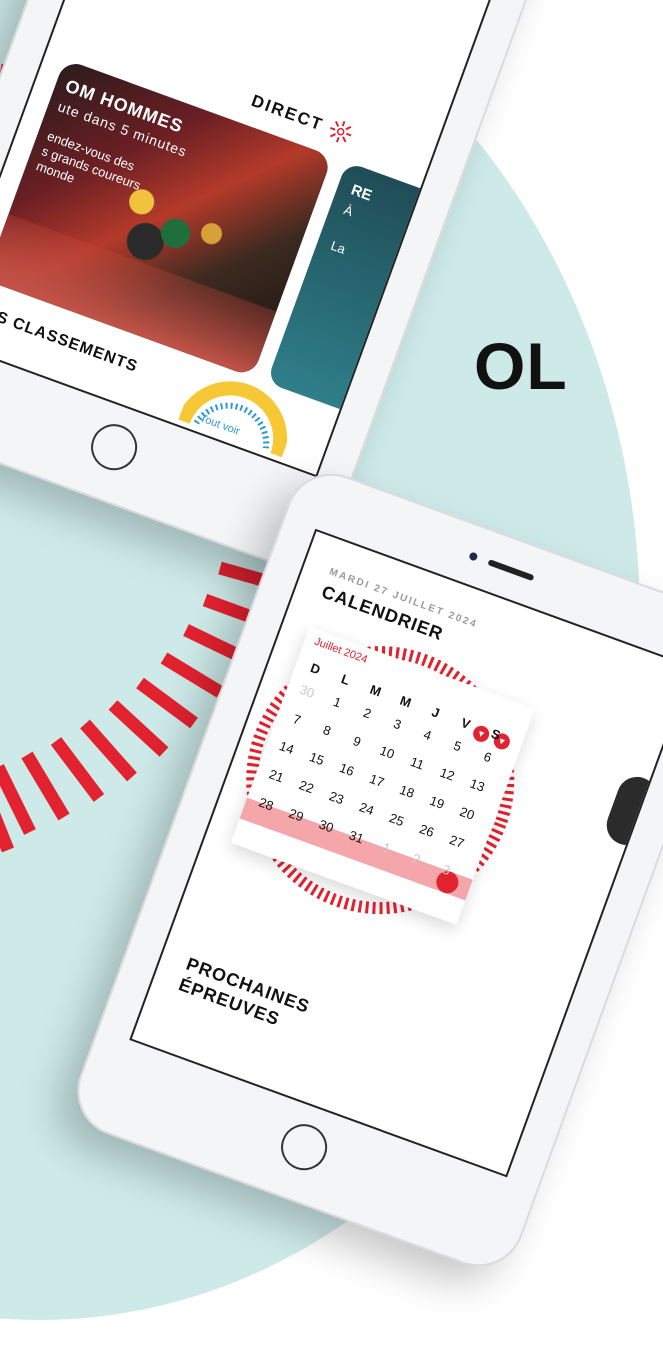 The width and height of the screenshot is (663, 1367). What do you see at coordinates (407, 791) in the screenshot?
I see `calendar-day: 18` at bounding box center [407, 791].